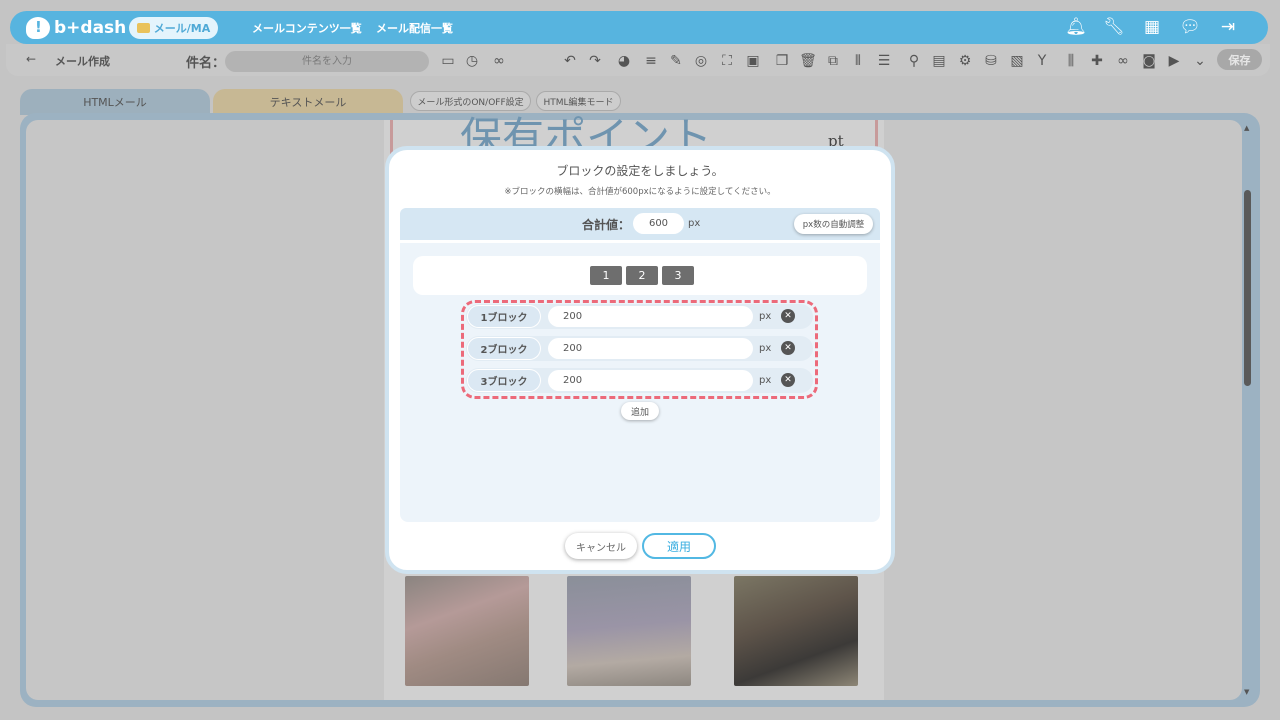 The image size is (1280, 720). Describe the element at coordinates (965, 61) in the screenshot. I see `settings-icon: ⚙` at that location.